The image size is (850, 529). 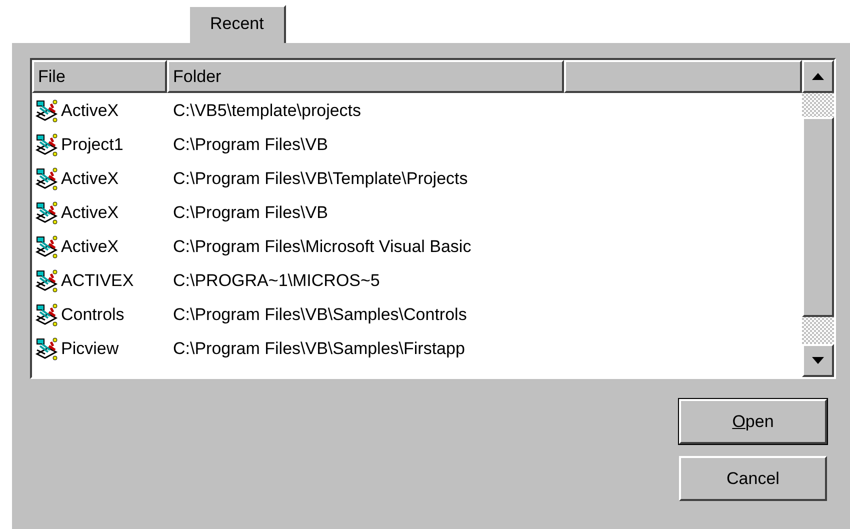 What do you see at coordinates (97, 281) in the screenshot?
I see `file-name: ACTIVEX` at bounding box center [97, 281].